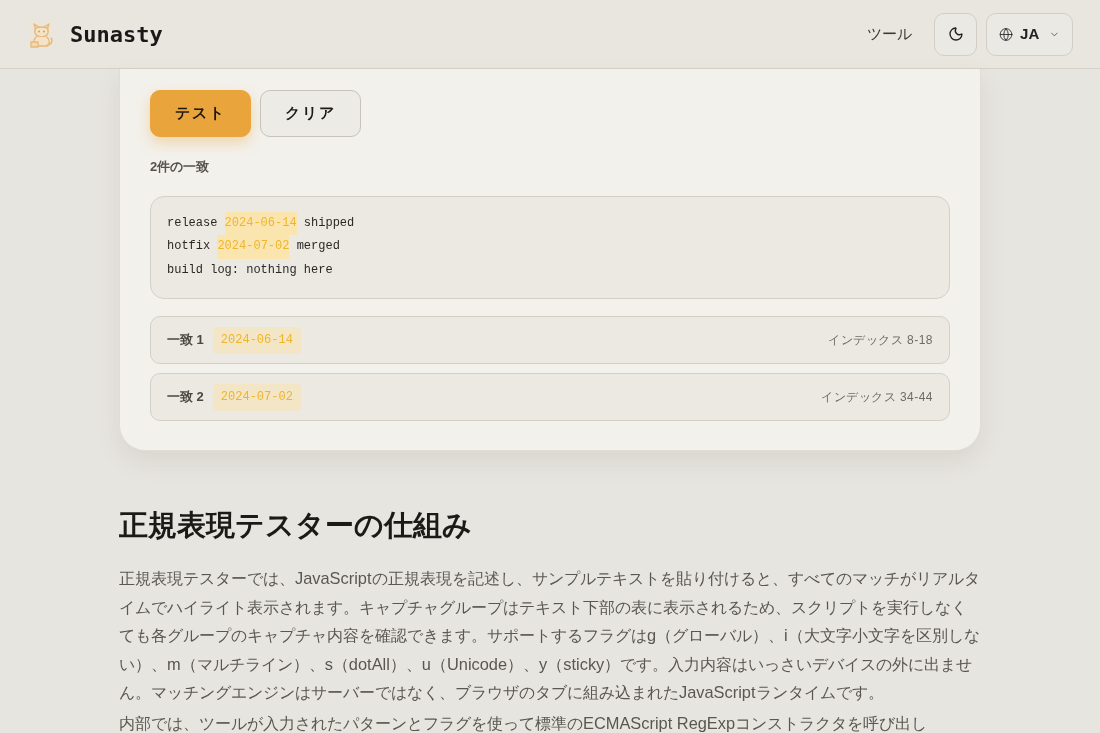 Image resolution: width=1100 pixels, height=733 pixels. What do you see at coordinates (877, 397) in the screenshot?
I see `match-index: インデックス 34-44` at bounding box center [877, 397].